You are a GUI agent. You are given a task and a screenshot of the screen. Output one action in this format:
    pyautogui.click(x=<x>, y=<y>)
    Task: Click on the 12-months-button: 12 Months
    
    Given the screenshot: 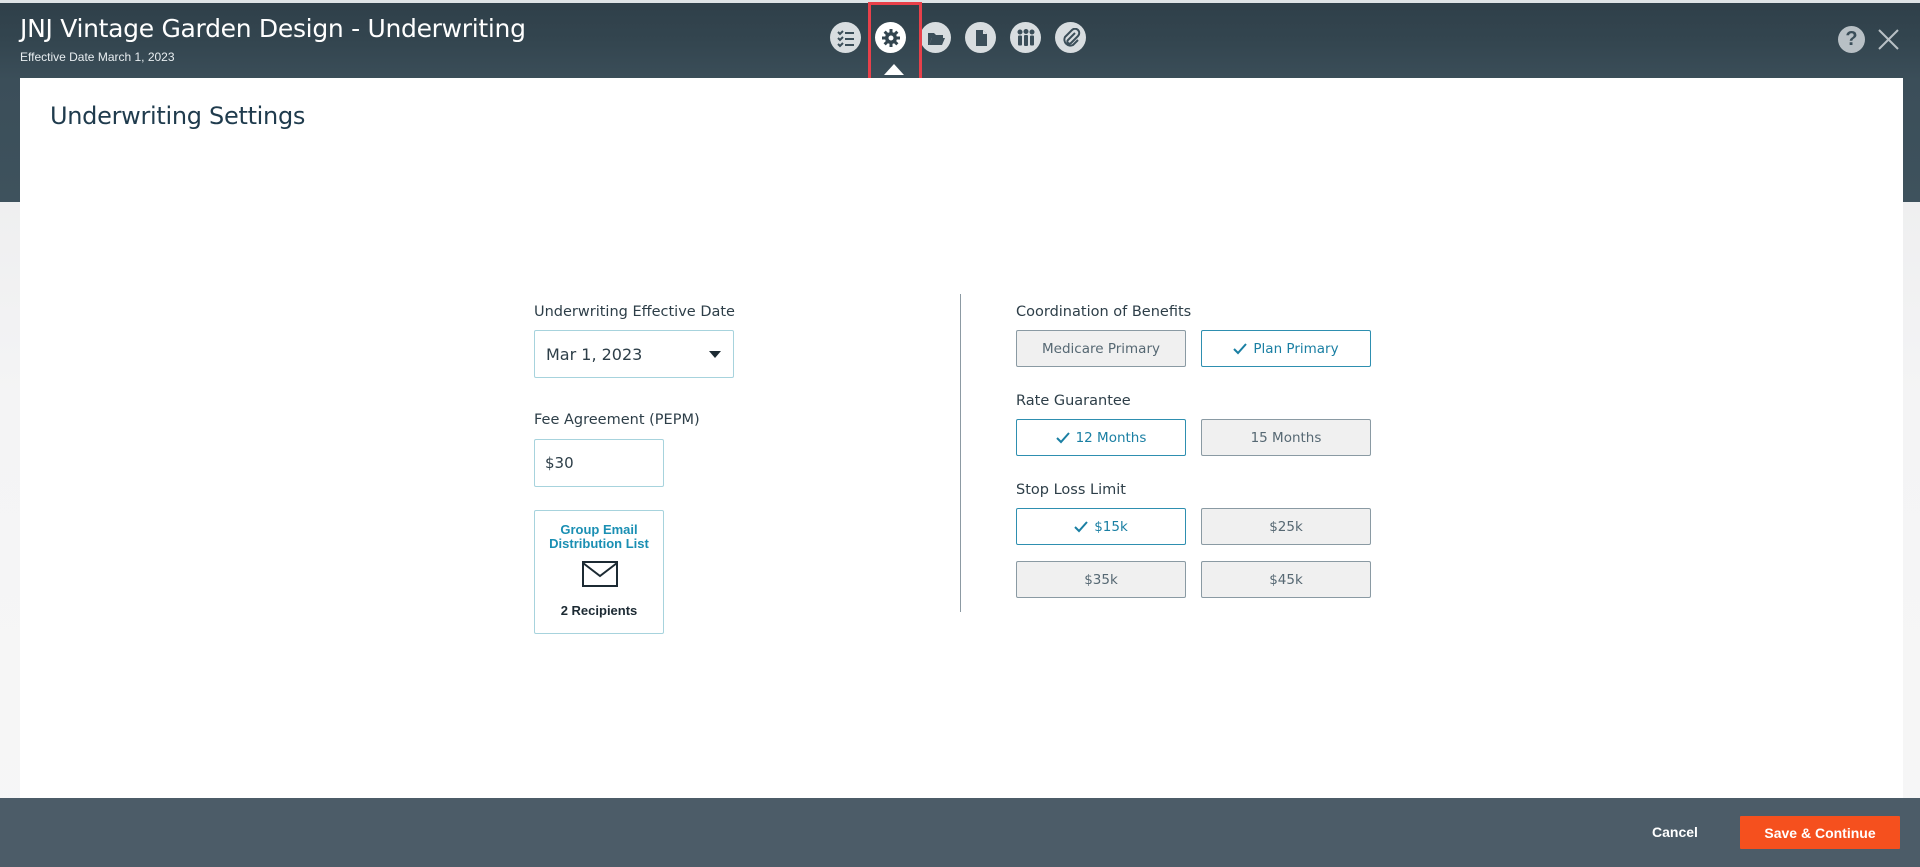 What is the action you would take?
    pyautogui.click(x=1101, y=437)
    